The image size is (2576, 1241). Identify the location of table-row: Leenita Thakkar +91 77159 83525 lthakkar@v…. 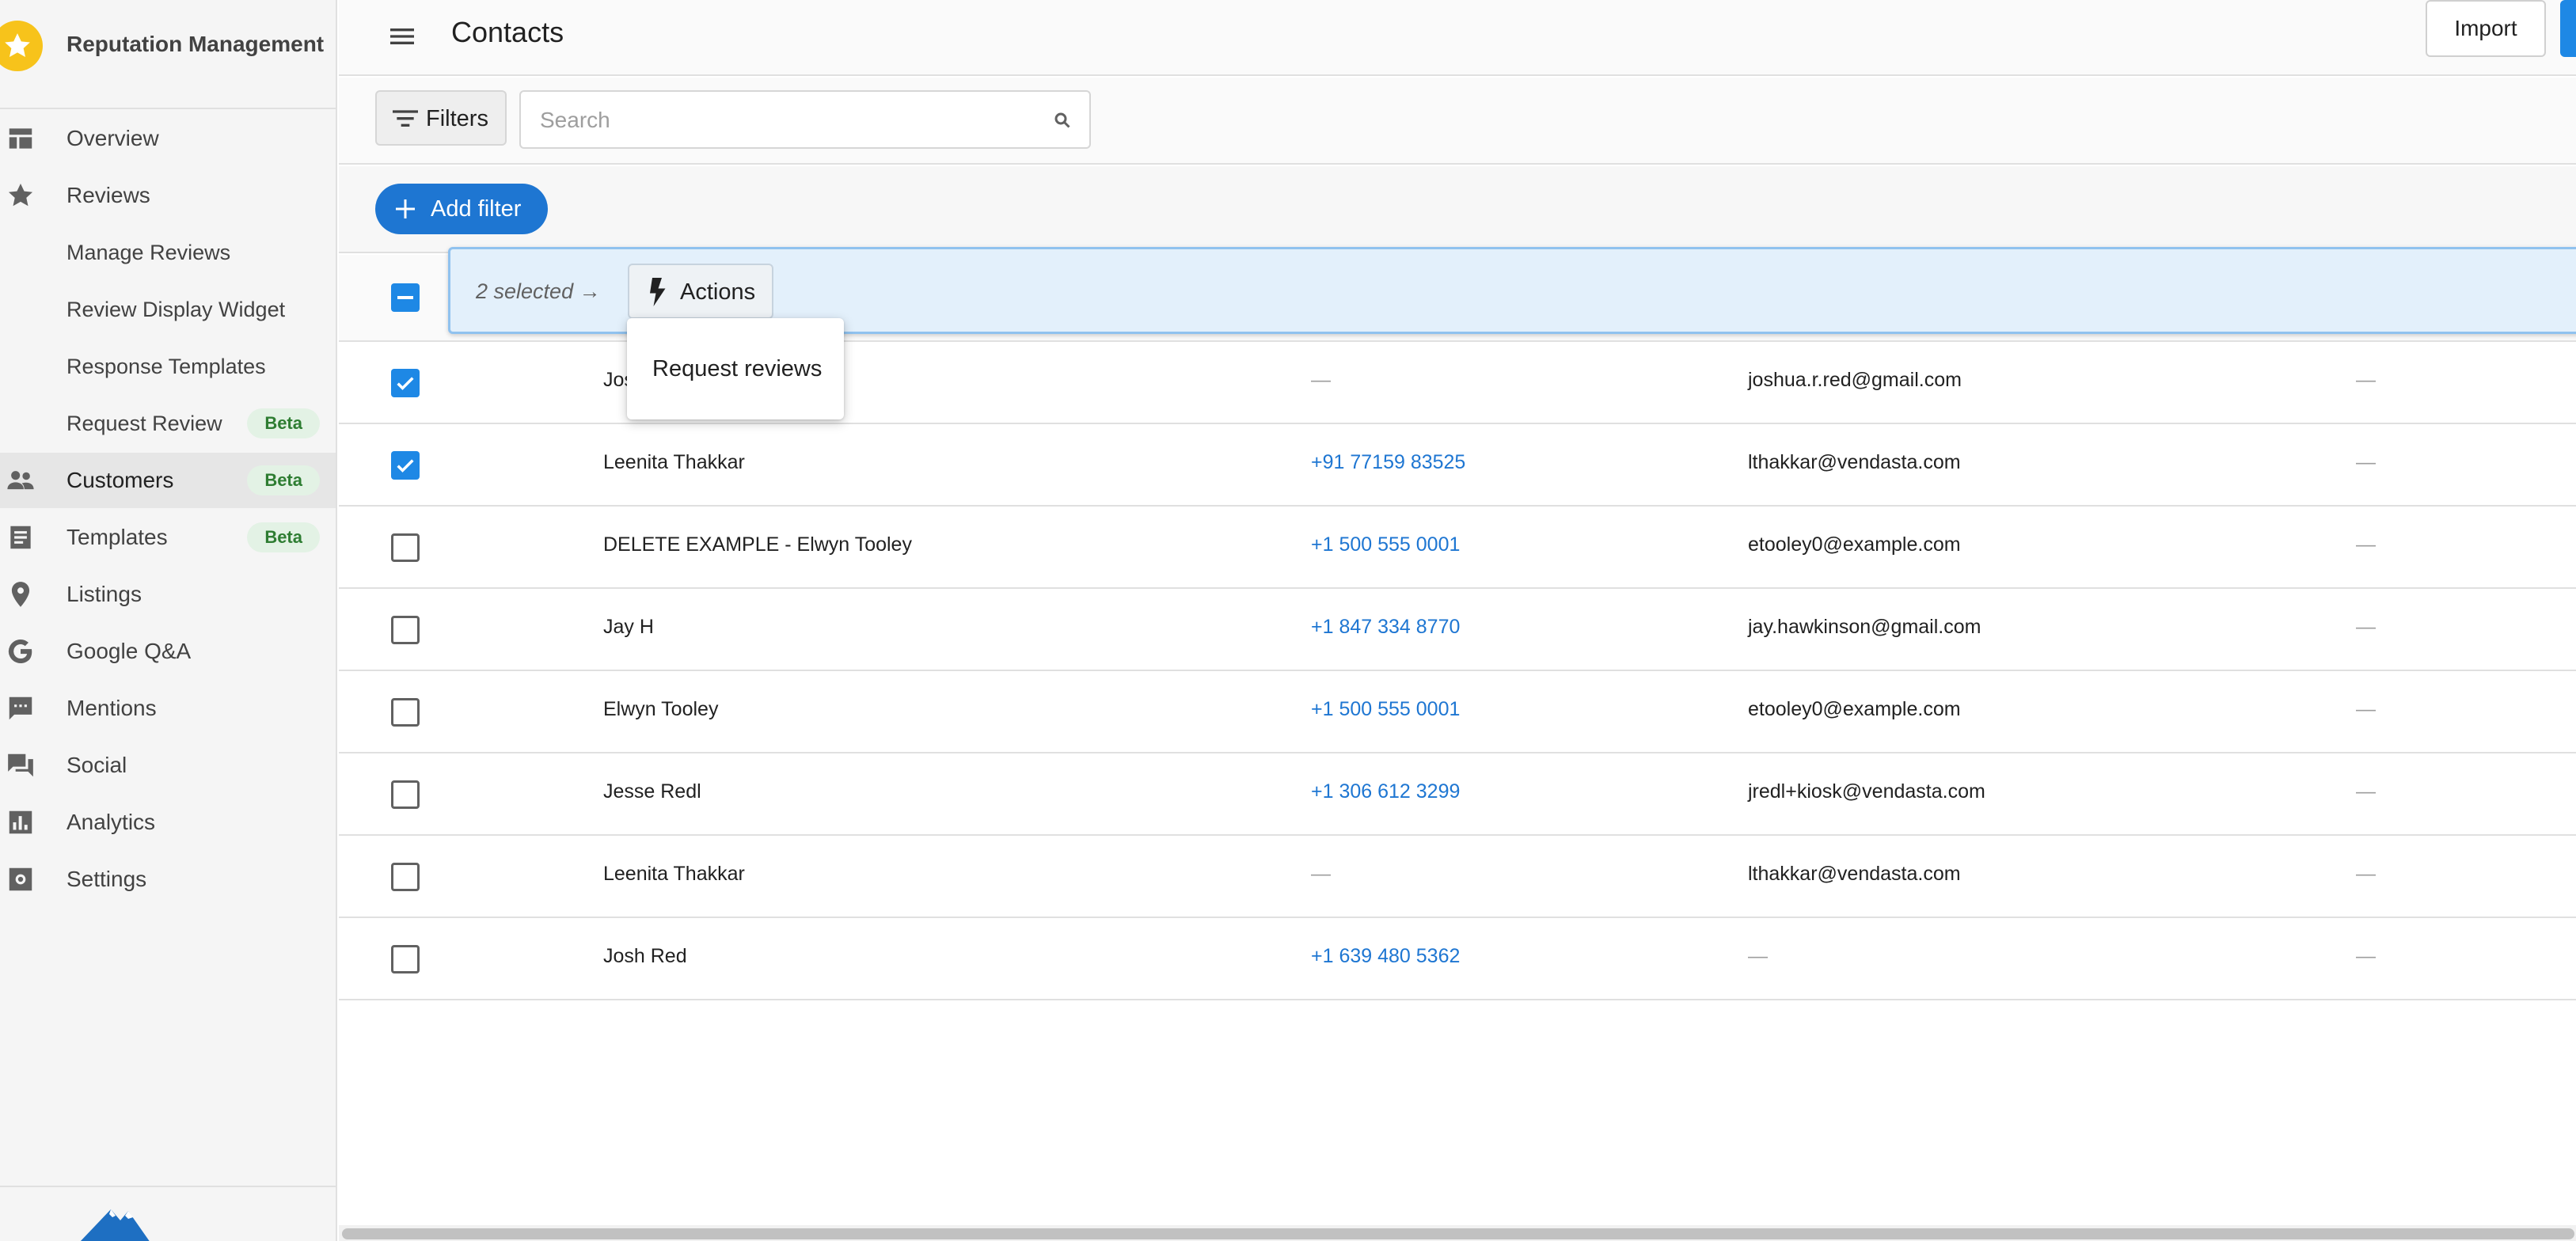
(1458, 465).